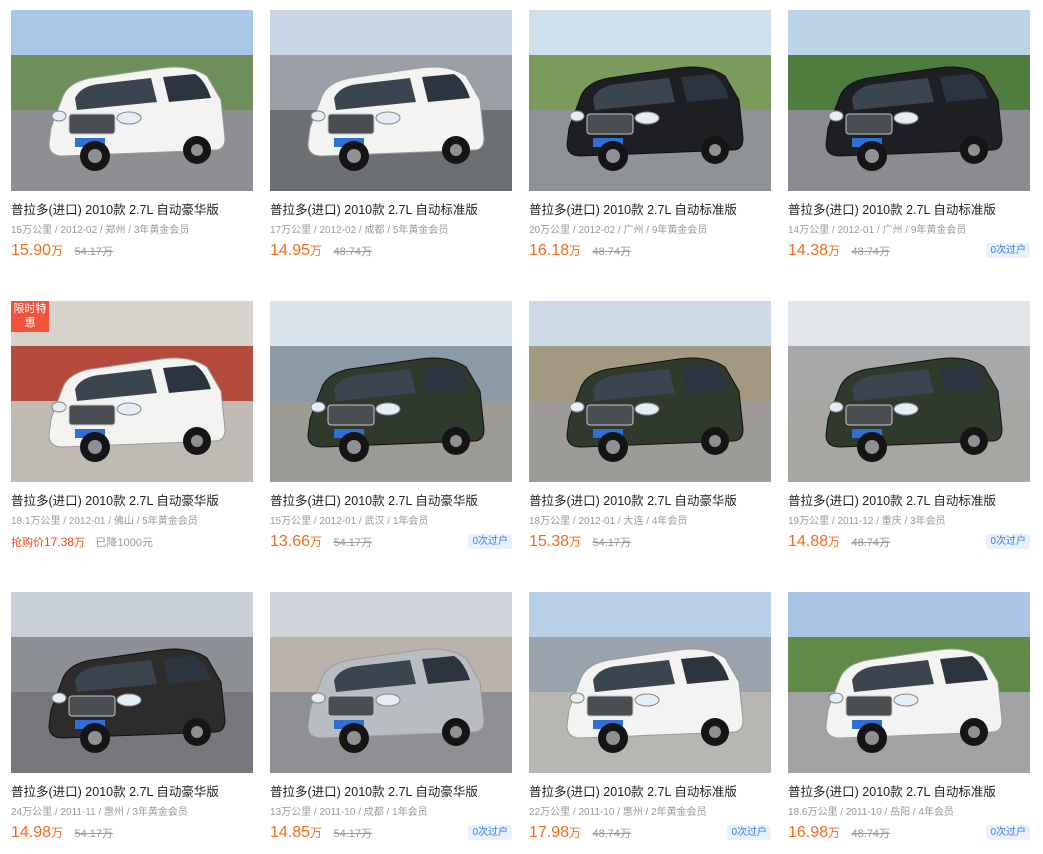  I want to click on listing-meta: 14万公里 / 2012-01 / 广州 / 9年黄金会员, so click(877, 230).